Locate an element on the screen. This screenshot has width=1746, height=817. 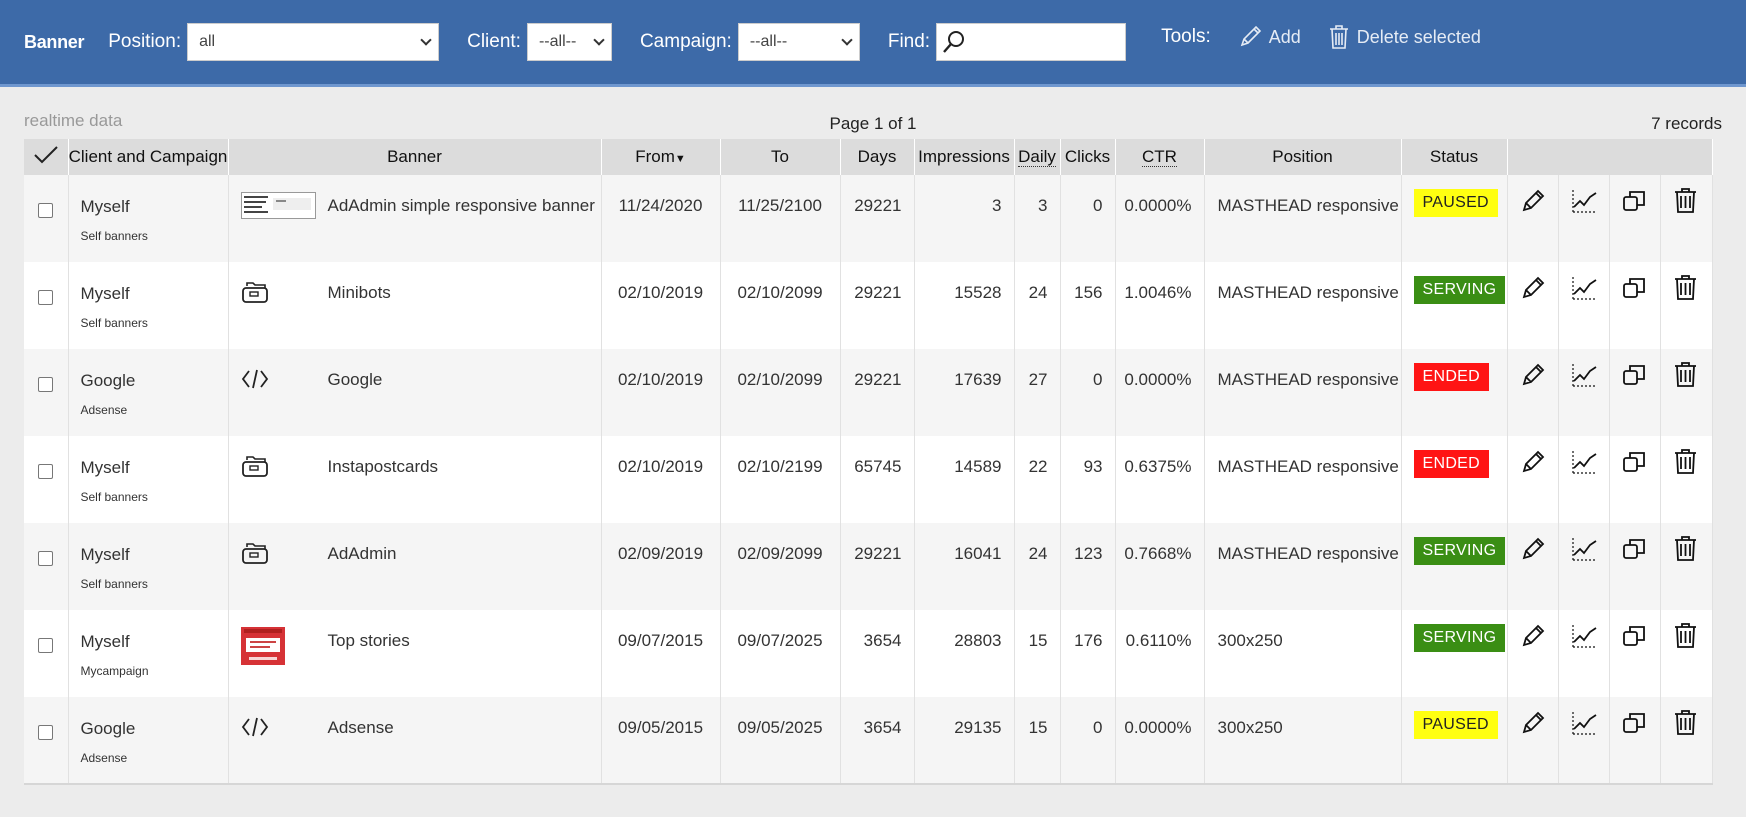
banner-name: Adsense is located at coordinates (361, 730).